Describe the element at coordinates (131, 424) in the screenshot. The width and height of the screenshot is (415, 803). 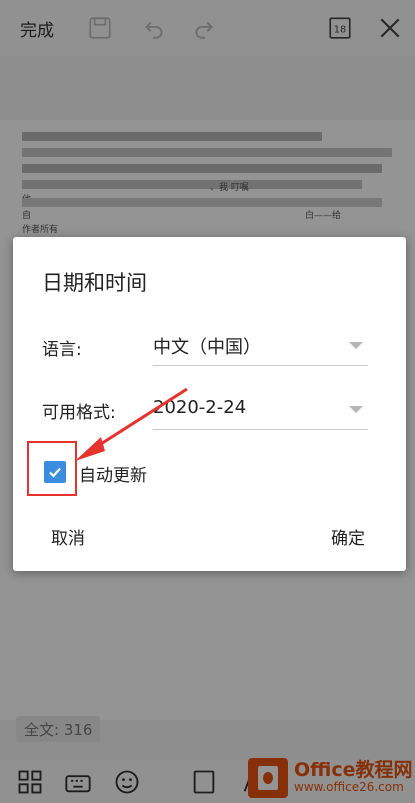
I see `annotation-arrow-icon` at that location.